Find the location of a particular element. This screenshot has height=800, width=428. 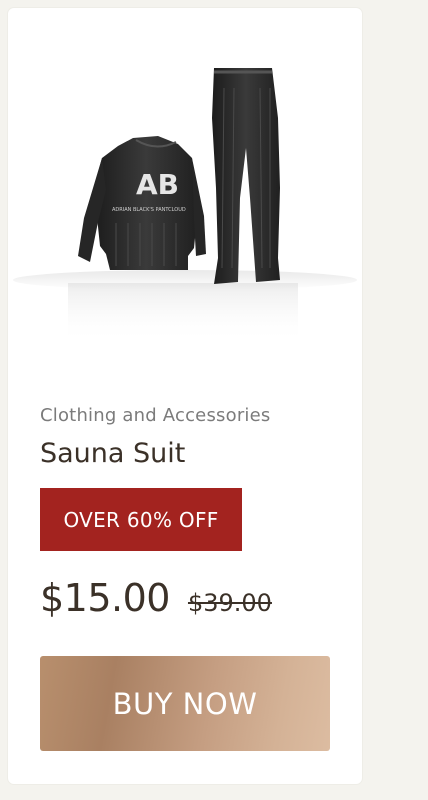

product-title: Sauna Suit is located at coordinates (112, 453).